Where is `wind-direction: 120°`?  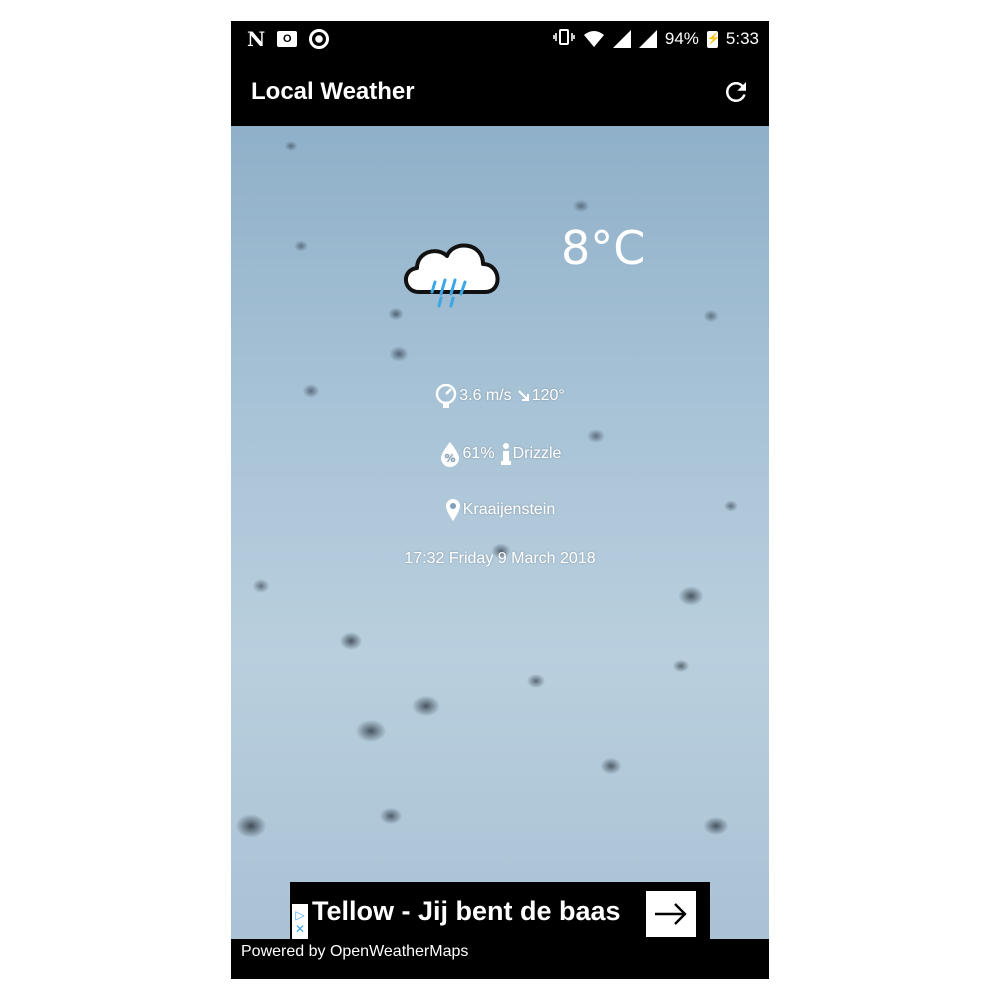
wind-direction: 120° is located at coordinates (548, 395).